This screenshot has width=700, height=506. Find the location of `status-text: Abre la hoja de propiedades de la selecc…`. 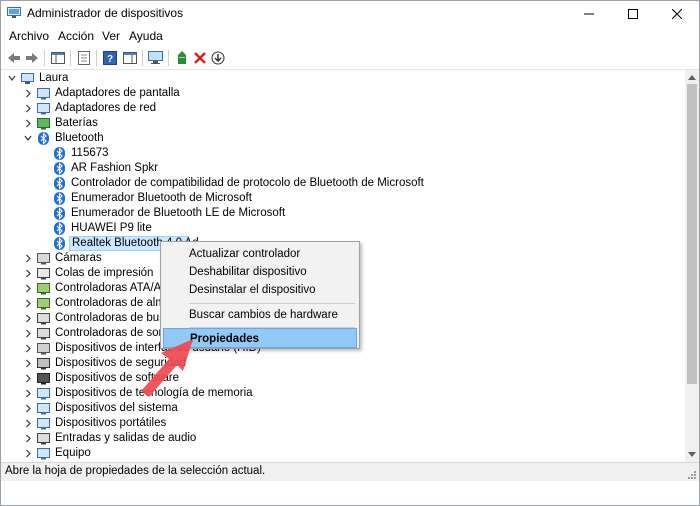

status-text: Abre la hoja de propiedades de la selecc… is located at coordinates (135, 471).